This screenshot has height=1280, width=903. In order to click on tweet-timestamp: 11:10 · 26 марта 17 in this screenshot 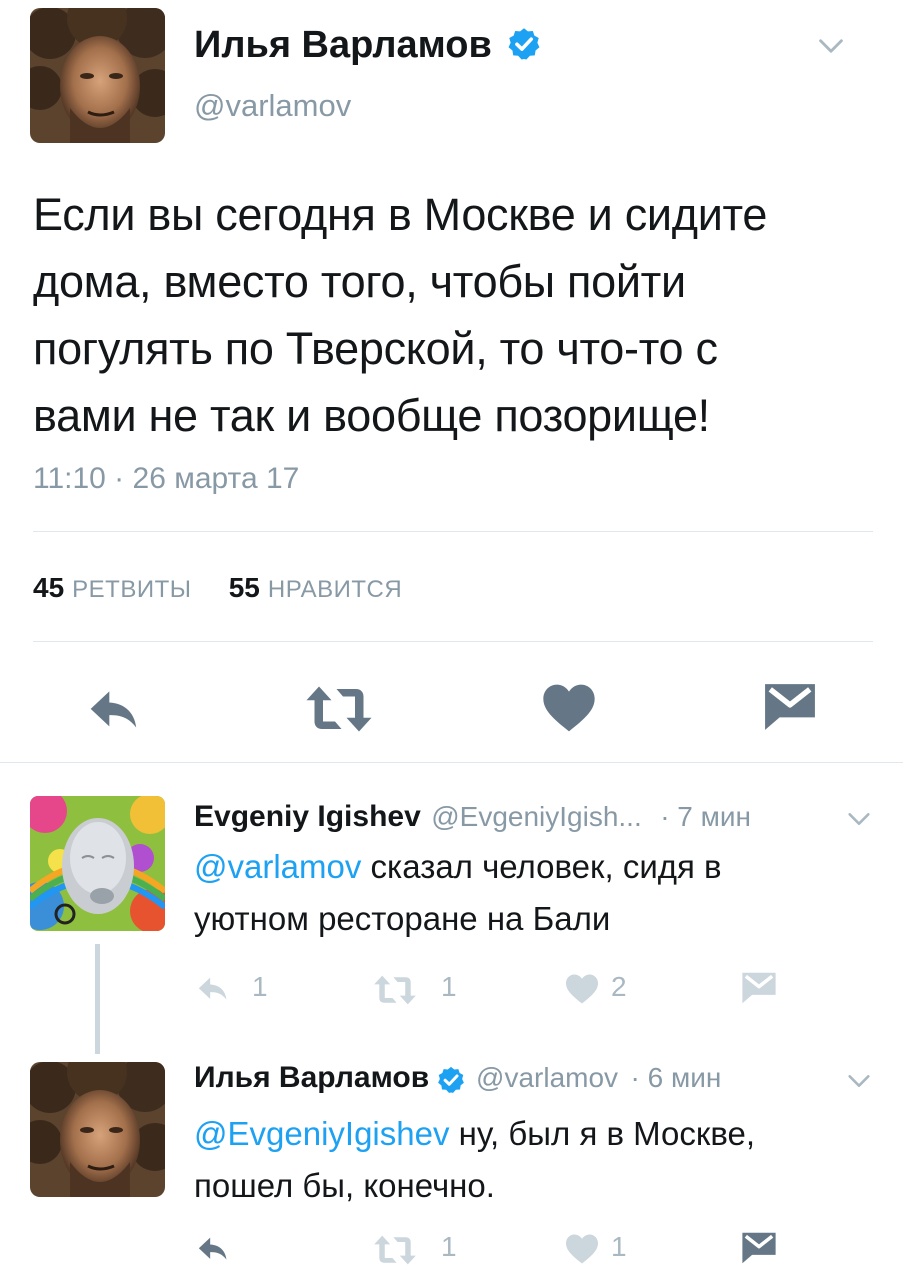, I will do `click(166, 478)`.